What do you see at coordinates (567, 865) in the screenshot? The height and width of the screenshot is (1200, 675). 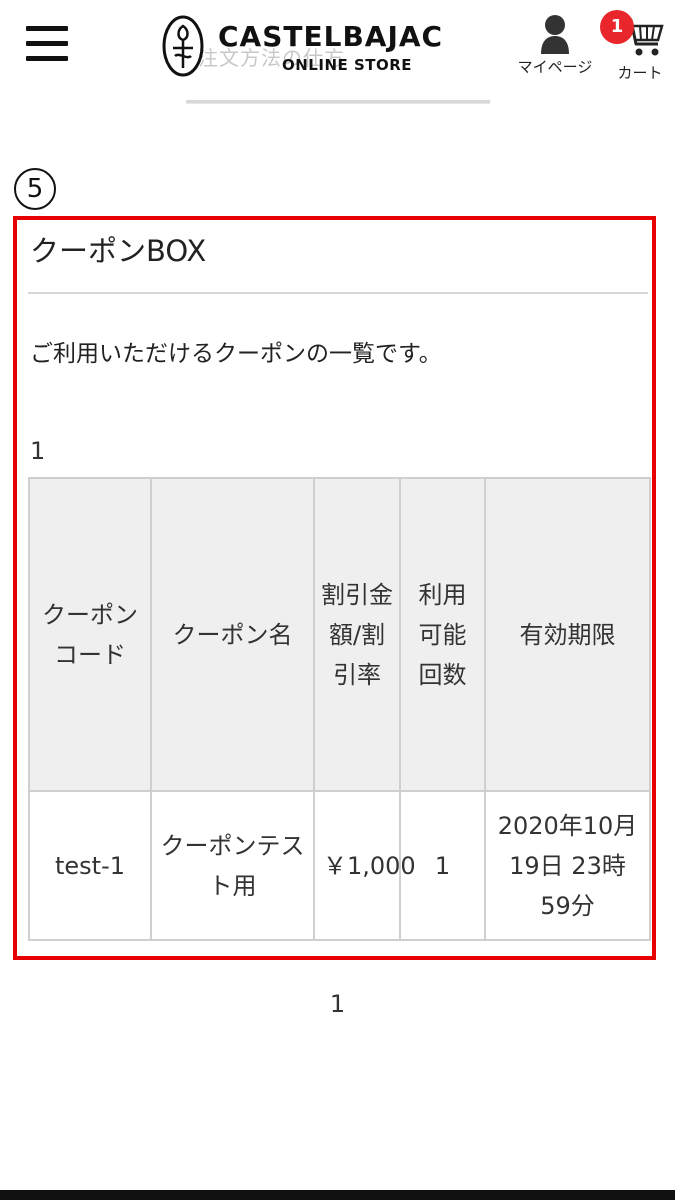 I see `cell-expiry: 2020年10月19日 23時59分` at bounding box center [567, 865].